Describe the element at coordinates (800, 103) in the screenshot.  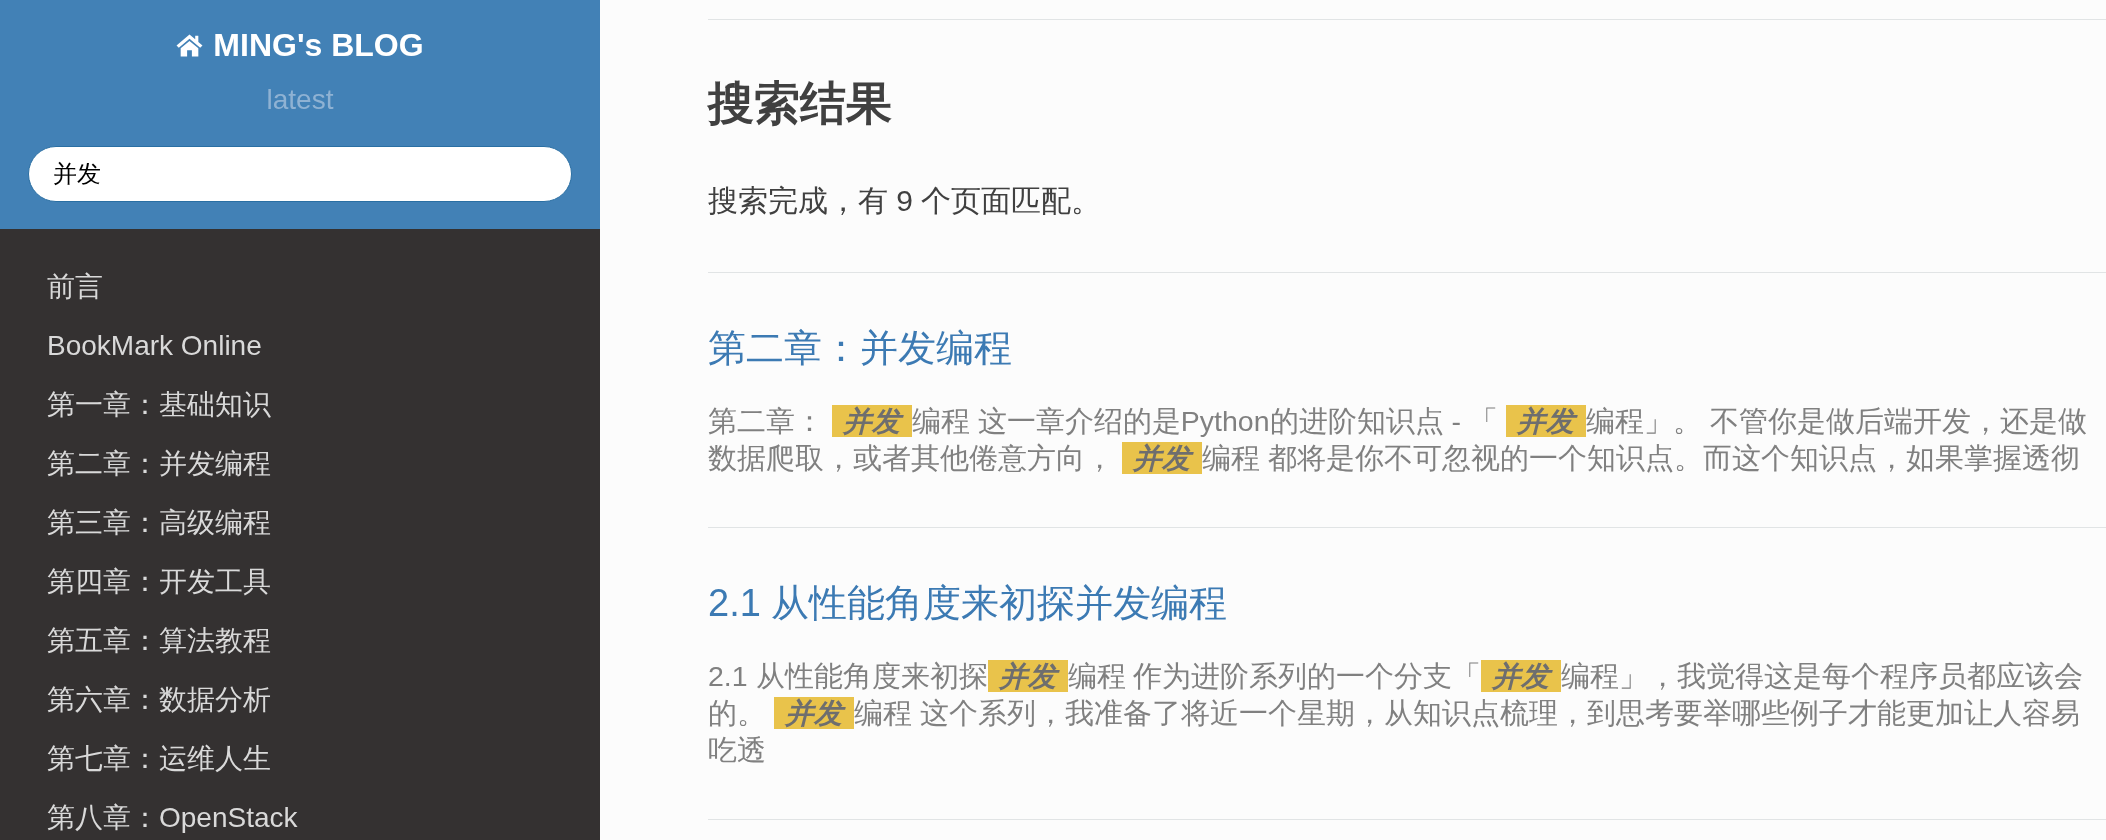
I see `page-heading: 搜索结果` at that location.